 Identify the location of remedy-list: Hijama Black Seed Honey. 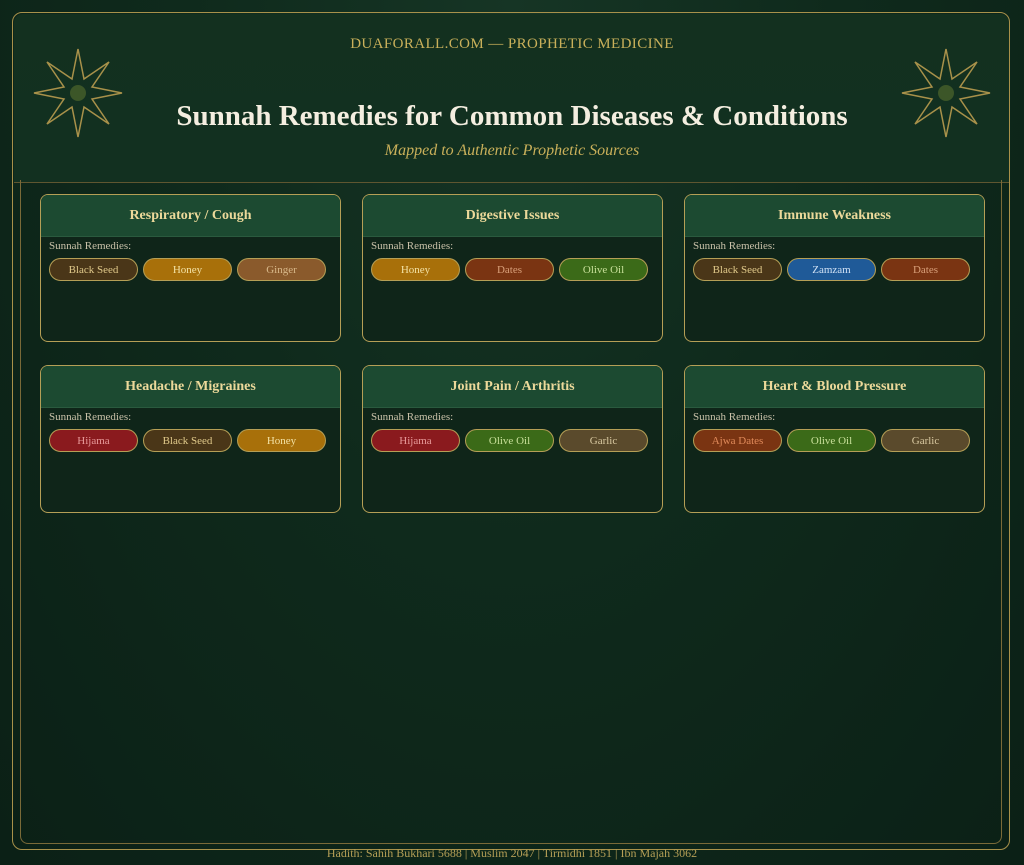
(194, 440).